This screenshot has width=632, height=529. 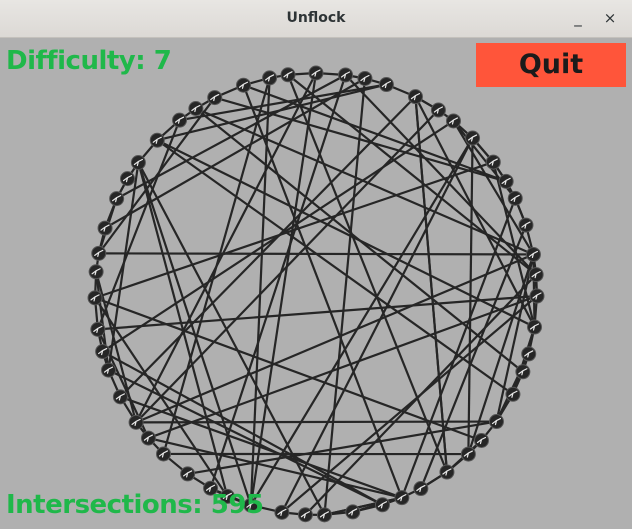 I want to click on close-button: ×, so click(x=610, y=18).